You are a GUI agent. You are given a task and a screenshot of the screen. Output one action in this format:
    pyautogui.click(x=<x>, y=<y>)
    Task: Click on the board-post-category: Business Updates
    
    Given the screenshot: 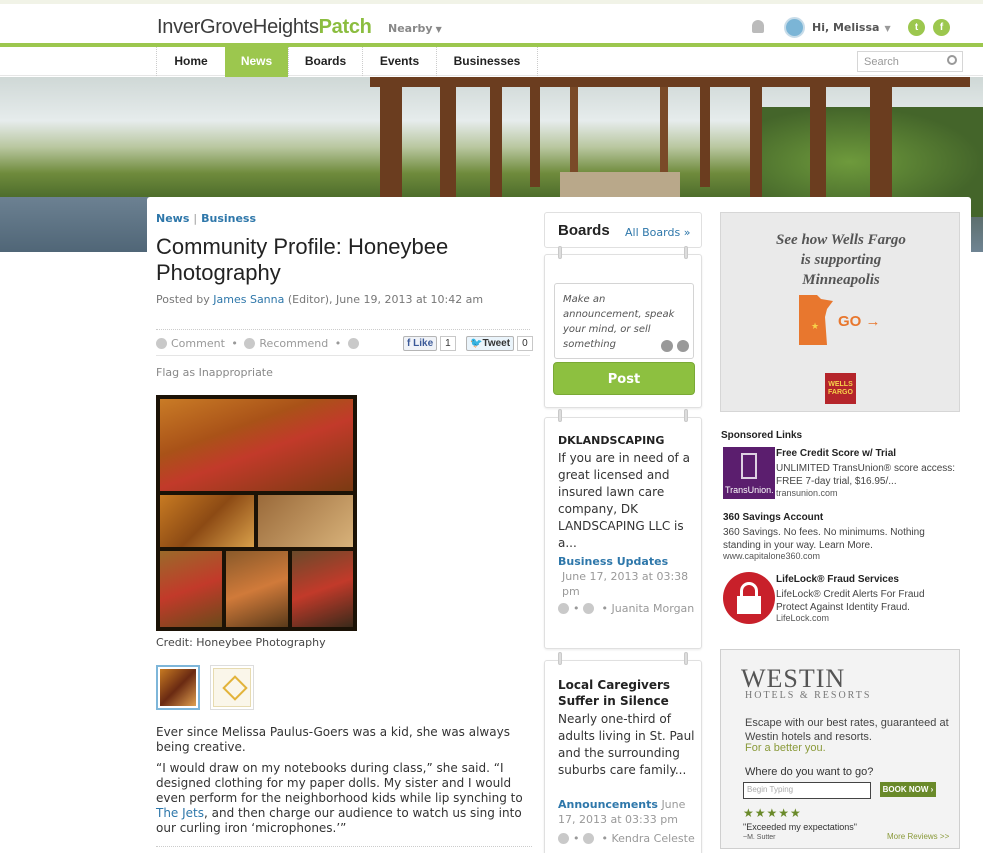 What is the action you would take?
    pyautogui.click(x=613, y=561)
    